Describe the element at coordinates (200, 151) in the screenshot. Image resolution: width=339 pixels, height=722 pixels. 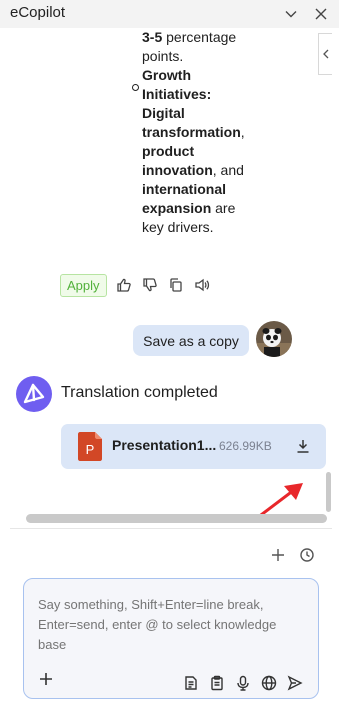
I see `message-line: product` at that location.